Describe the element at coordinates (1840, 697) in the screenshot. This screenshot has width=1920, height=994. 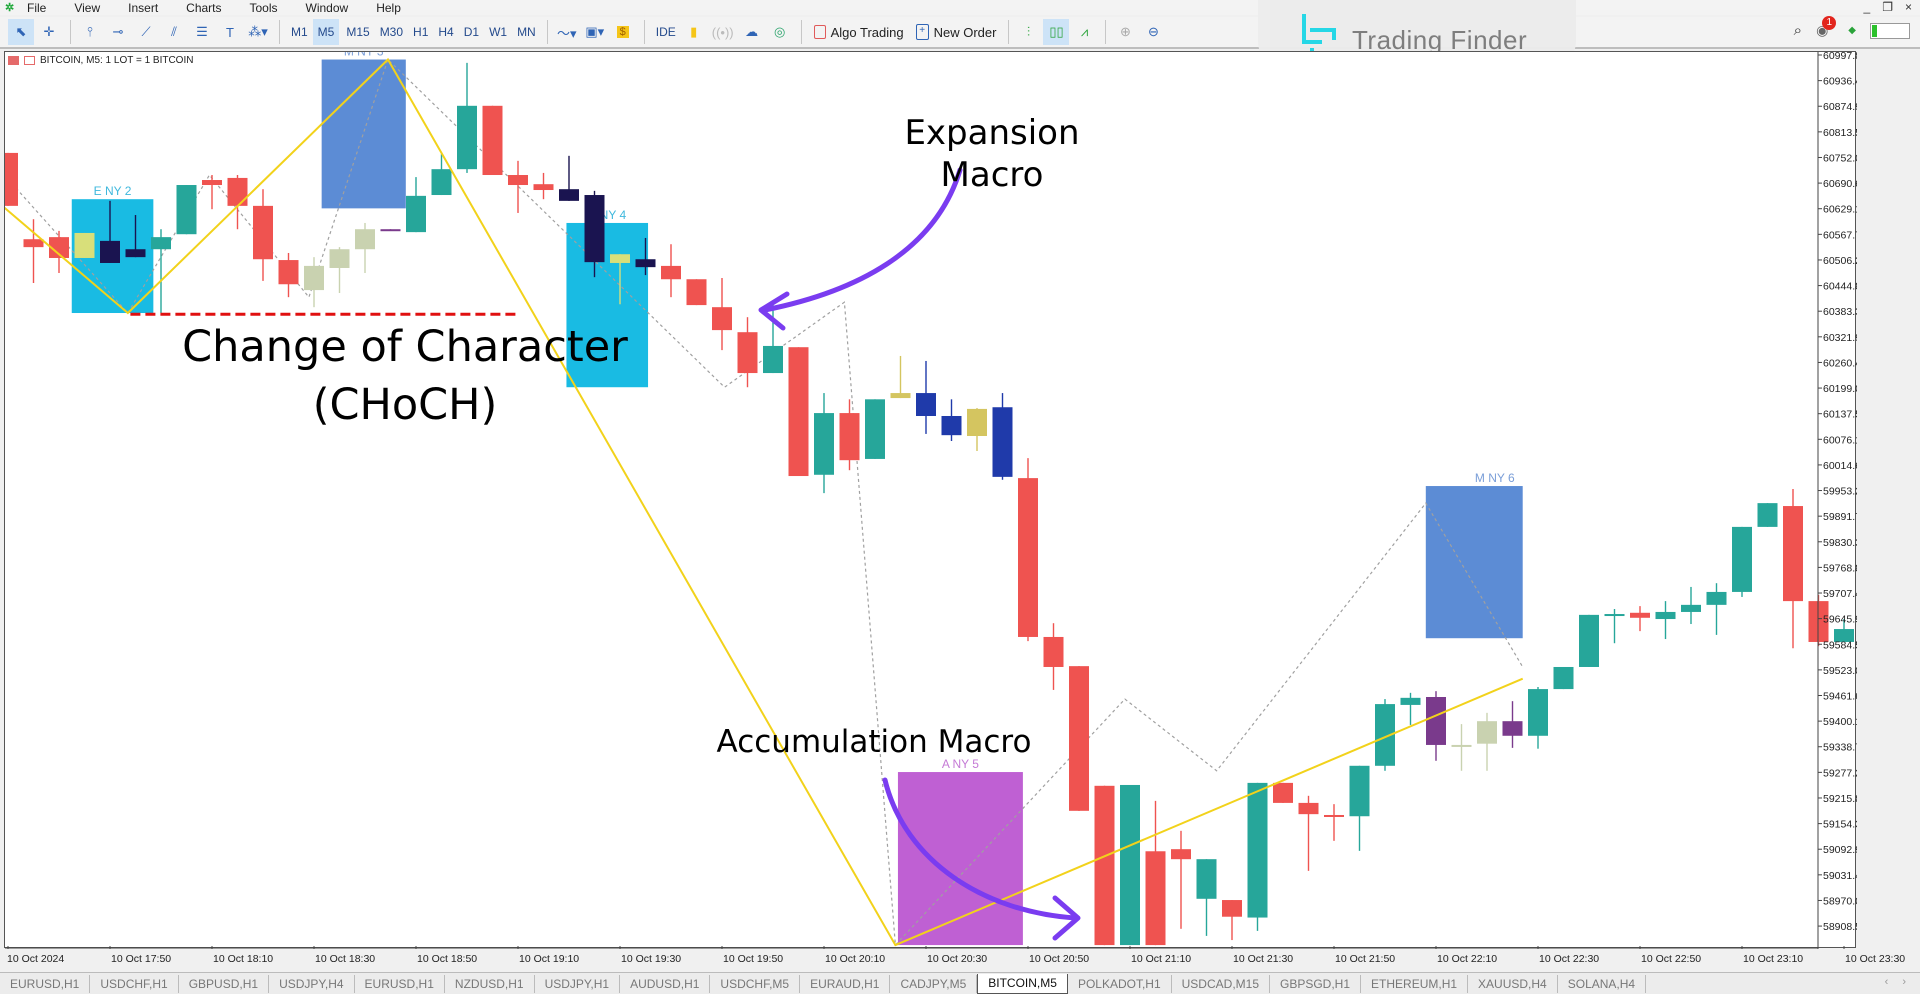
I see `price-tick-label: 59461.60` at that location.